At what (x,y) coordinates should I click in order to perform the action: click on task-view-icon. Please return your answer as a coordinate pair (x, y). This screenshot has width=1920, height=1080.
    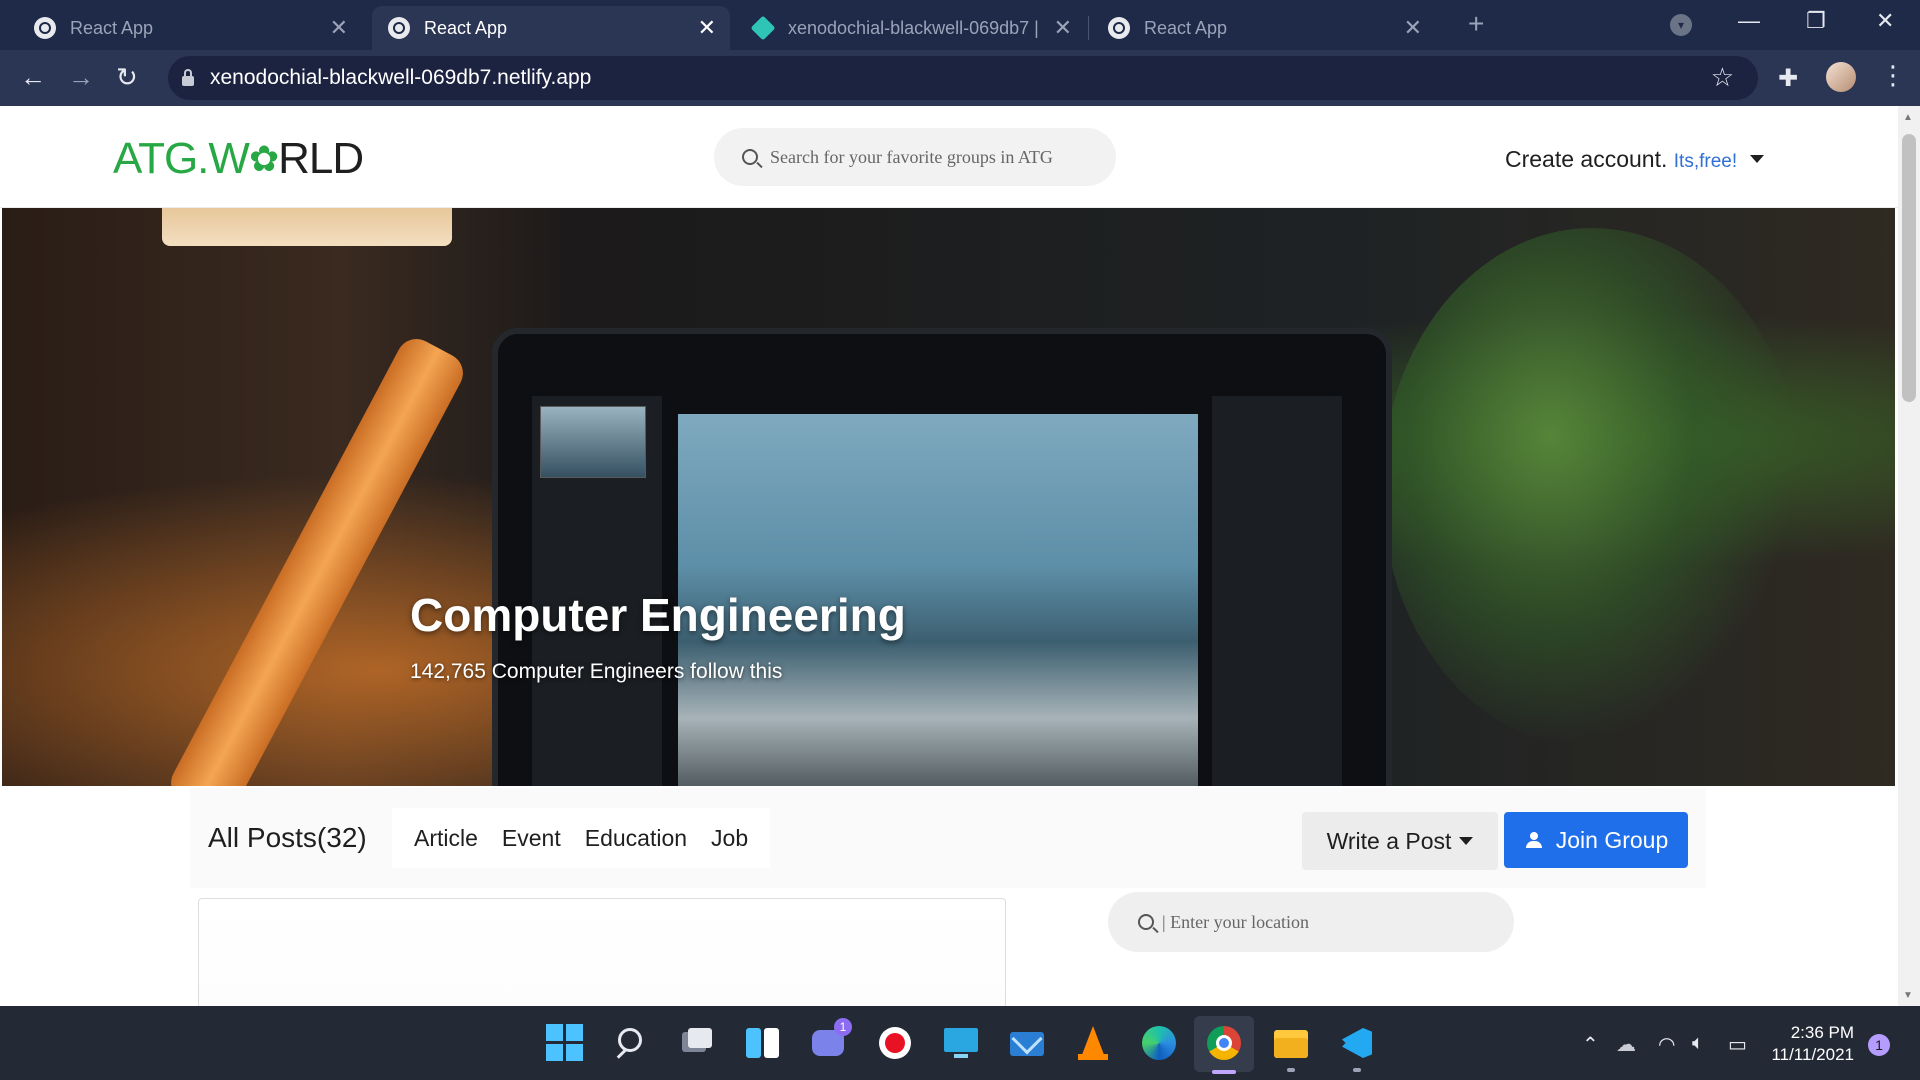
    Looking at the image, I should click on (697, 1043).